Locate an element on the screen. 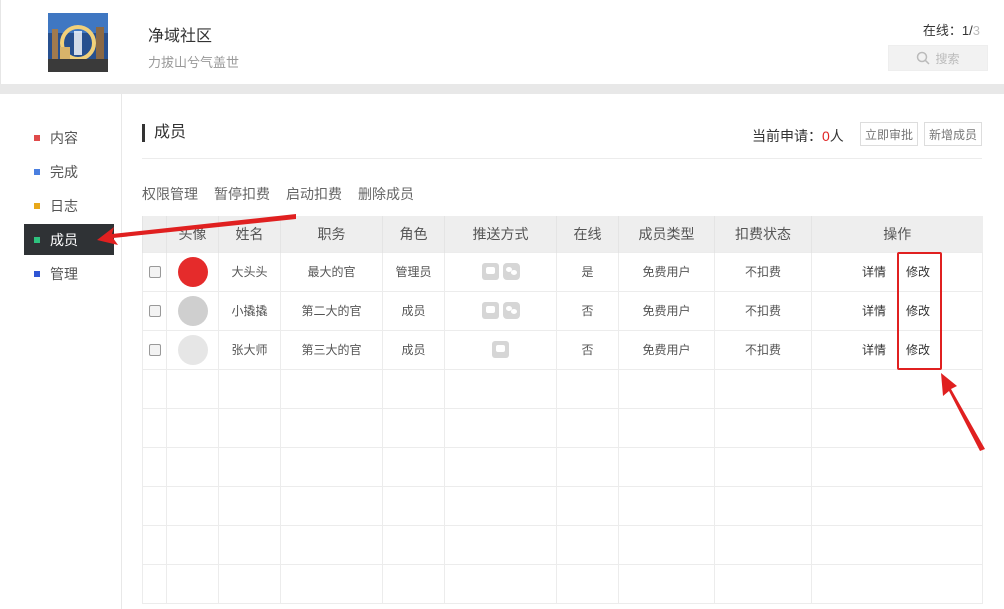 The height and width of the screenshot is (609, 1004). apply-suffix: 人 is located at coordinates (836, 136).